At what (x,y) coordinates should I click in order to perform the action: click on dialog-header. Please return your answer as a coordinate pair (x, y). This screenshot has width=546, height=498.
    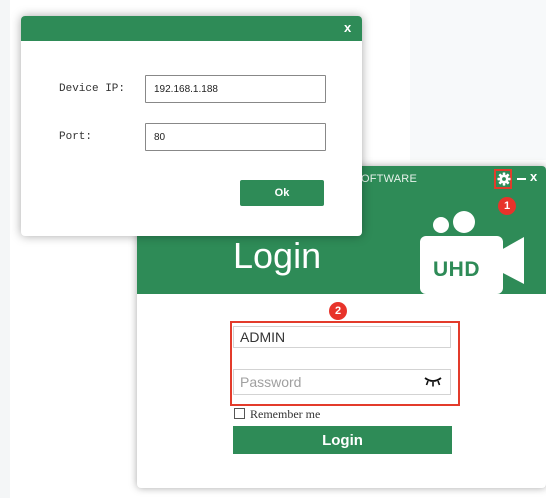
    Looking at the image, I should click on (191, 28).